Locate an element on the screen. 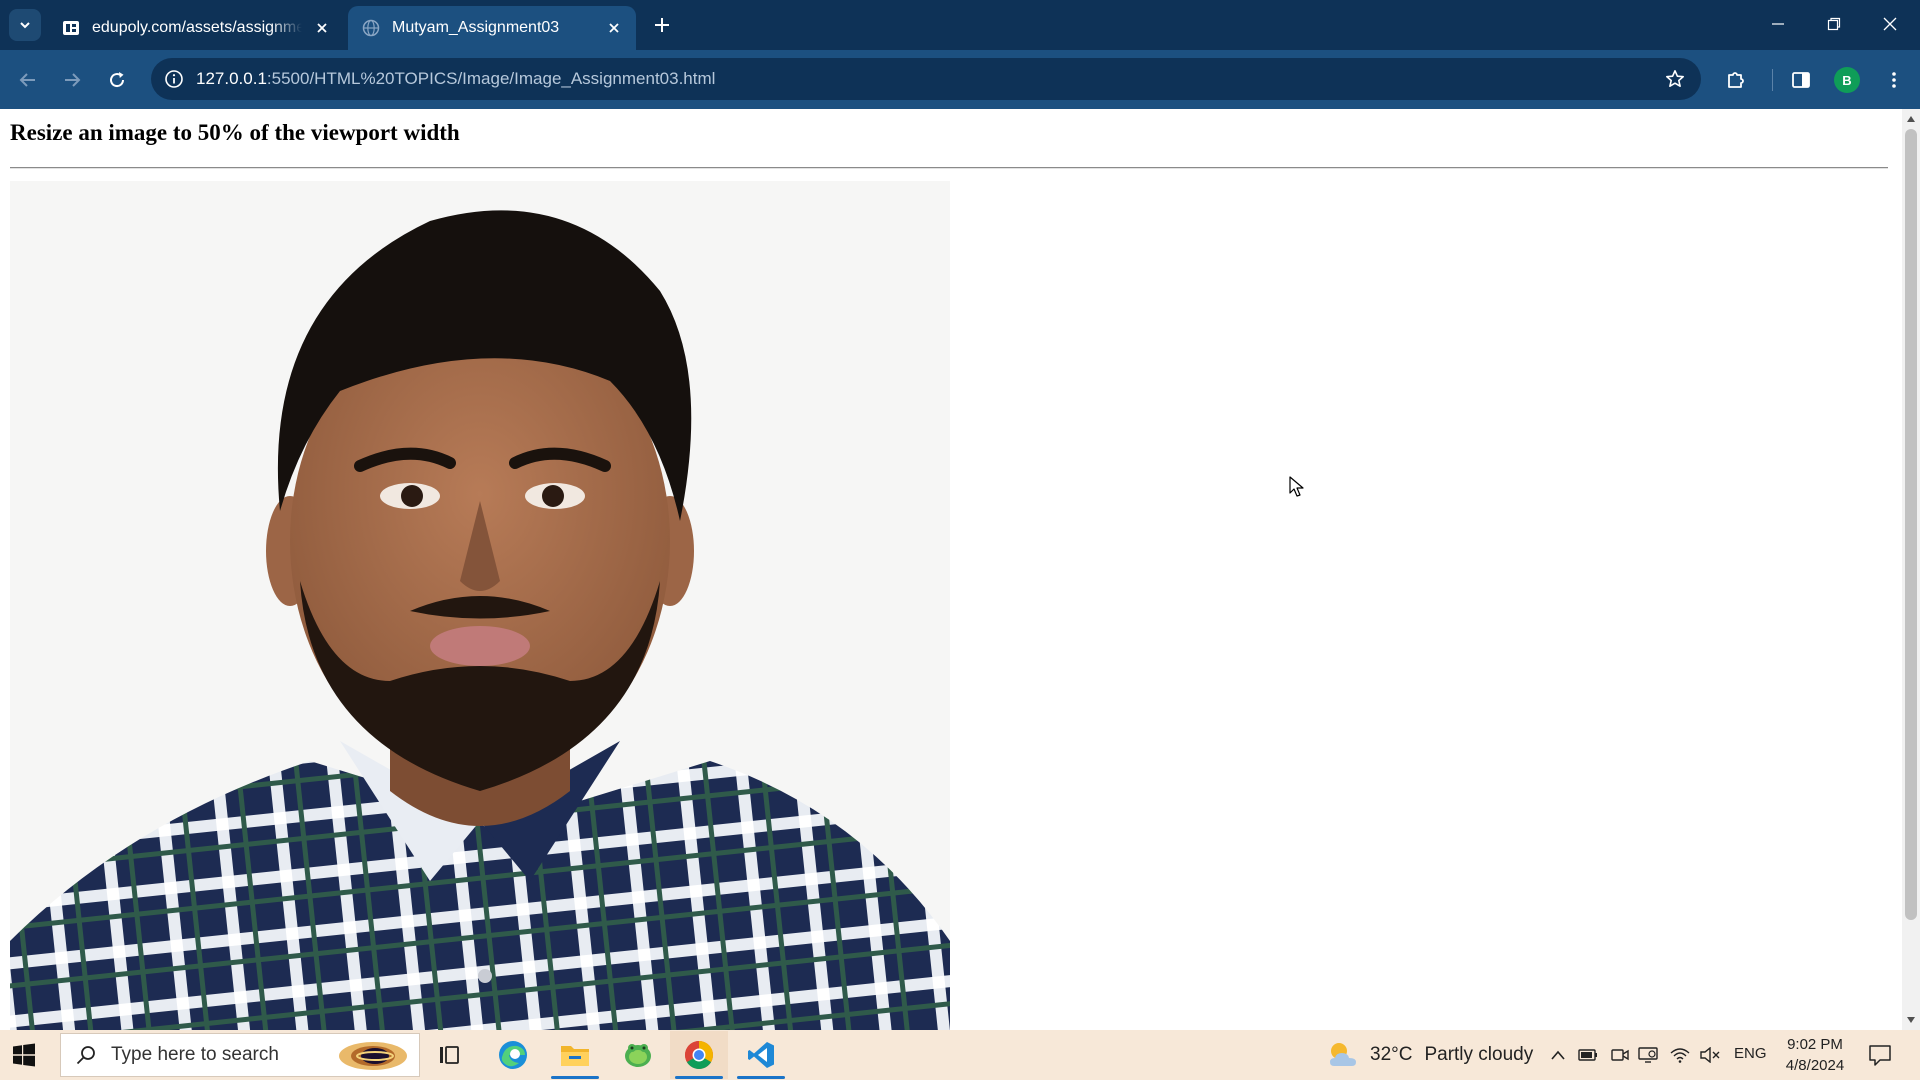 The width and height of the screenshot is (1920, 1080). more-vertical-icon is located at coordinates (1894, 80).